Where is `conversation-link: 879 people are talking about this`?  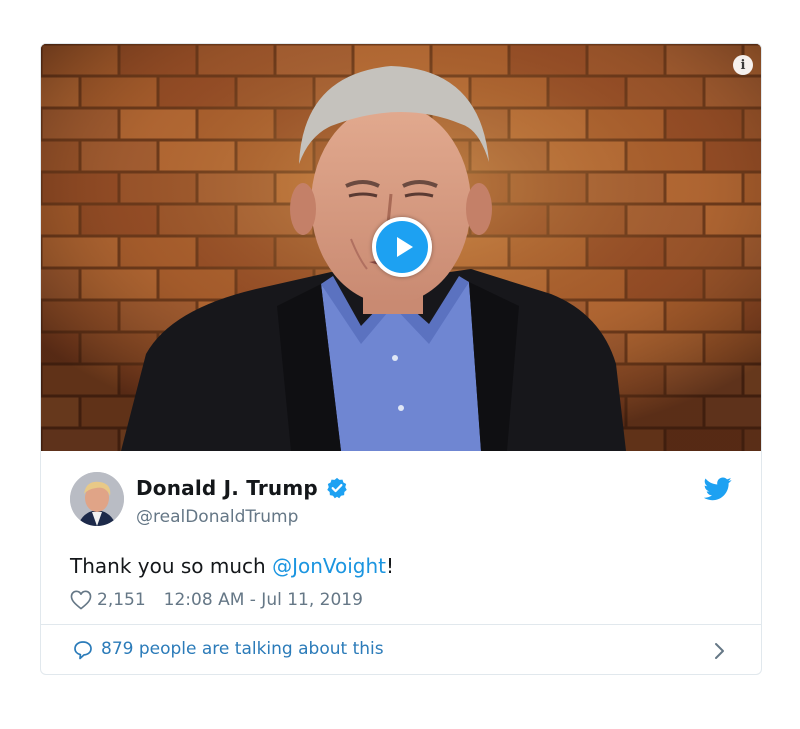
conversation-link: 879 people are talking about this is located at coordinates (401, 649).